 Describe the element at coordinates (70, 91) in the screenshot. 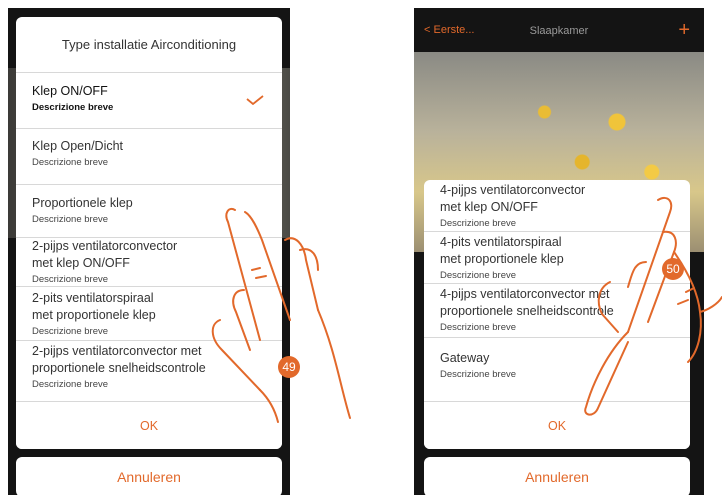

I see `option-name: Klep ON/OFF` at that location.